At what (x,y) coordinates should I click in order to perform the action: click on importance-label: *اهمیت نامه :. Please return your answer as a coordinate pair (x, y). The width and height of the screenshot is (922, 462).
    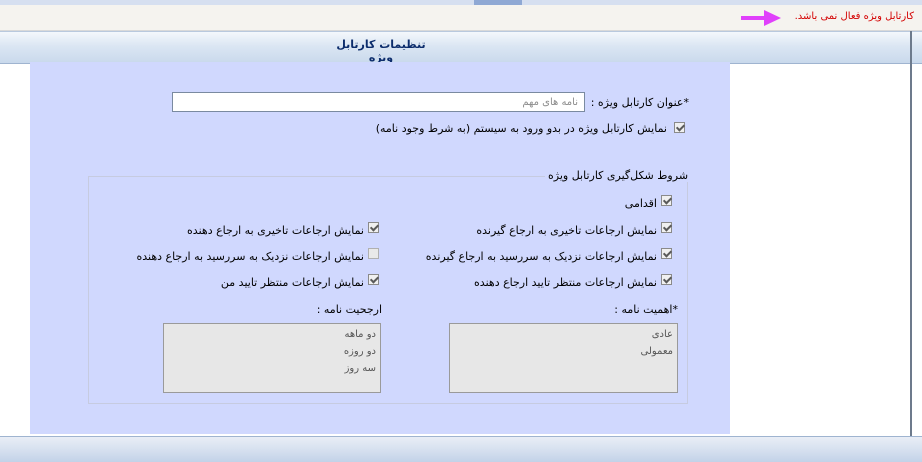
    Looking at the image, I should click on (646, 309).